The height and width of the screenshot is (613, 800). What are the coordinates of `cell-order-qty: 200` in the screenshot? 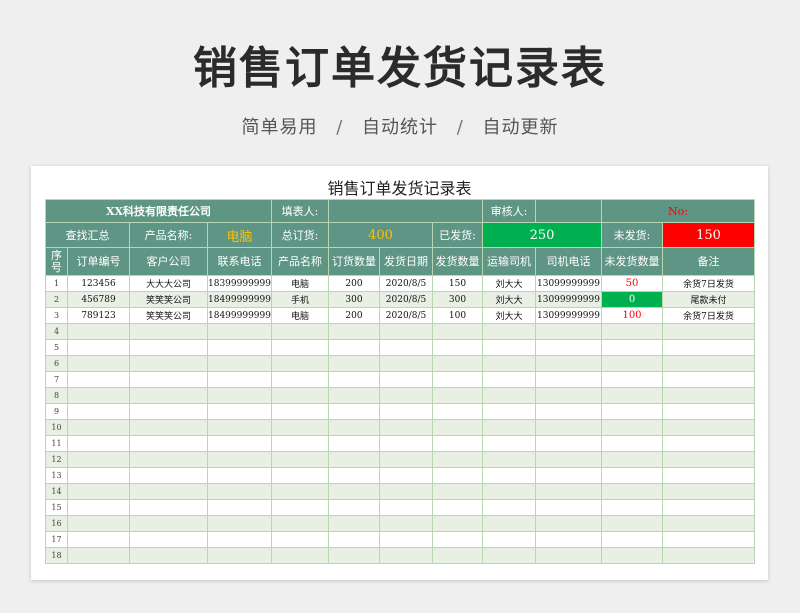 It's located at (354, 283).